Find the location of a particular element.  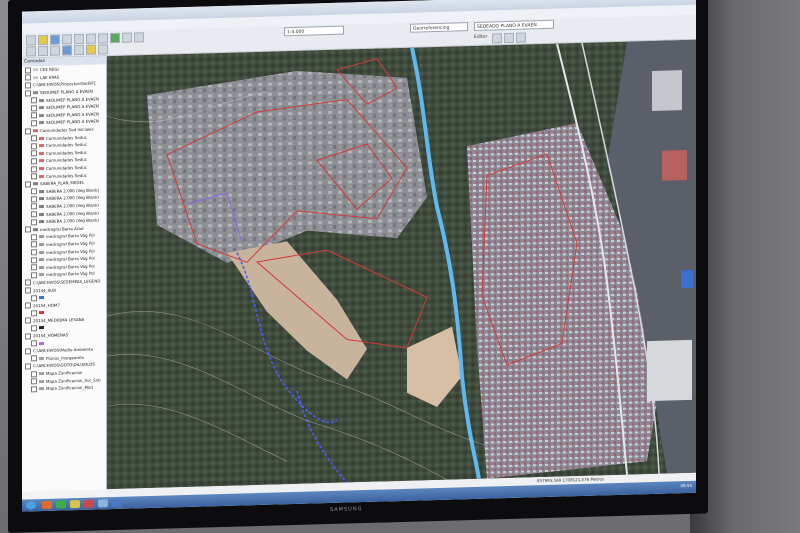

open-icon is located at coordinates (43, 40).